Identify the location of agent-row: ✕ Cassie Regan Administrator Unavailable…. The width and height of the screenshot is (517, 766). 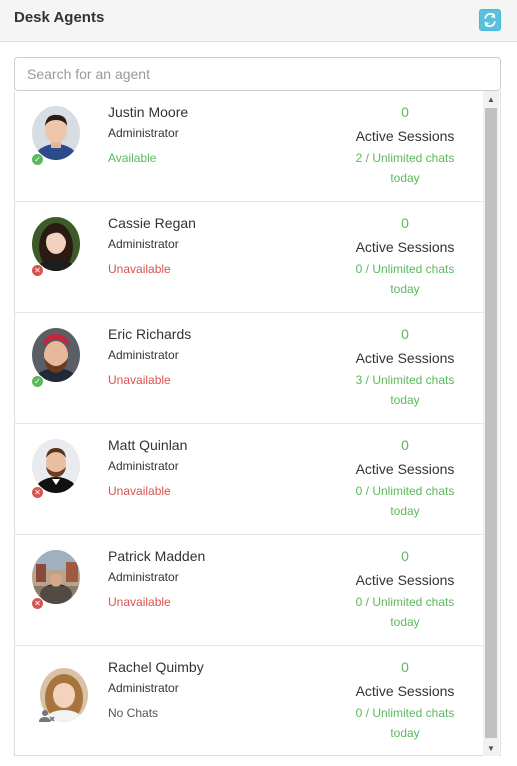
(249, 257).